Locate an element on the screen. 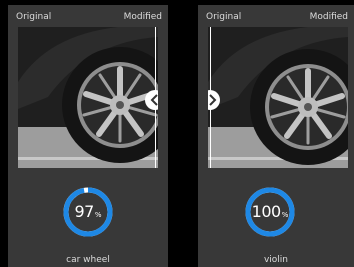 Image resolution: width=354 pixels, height=267 pixels. confidence-score: 97% is located at coordinates (88, 212).